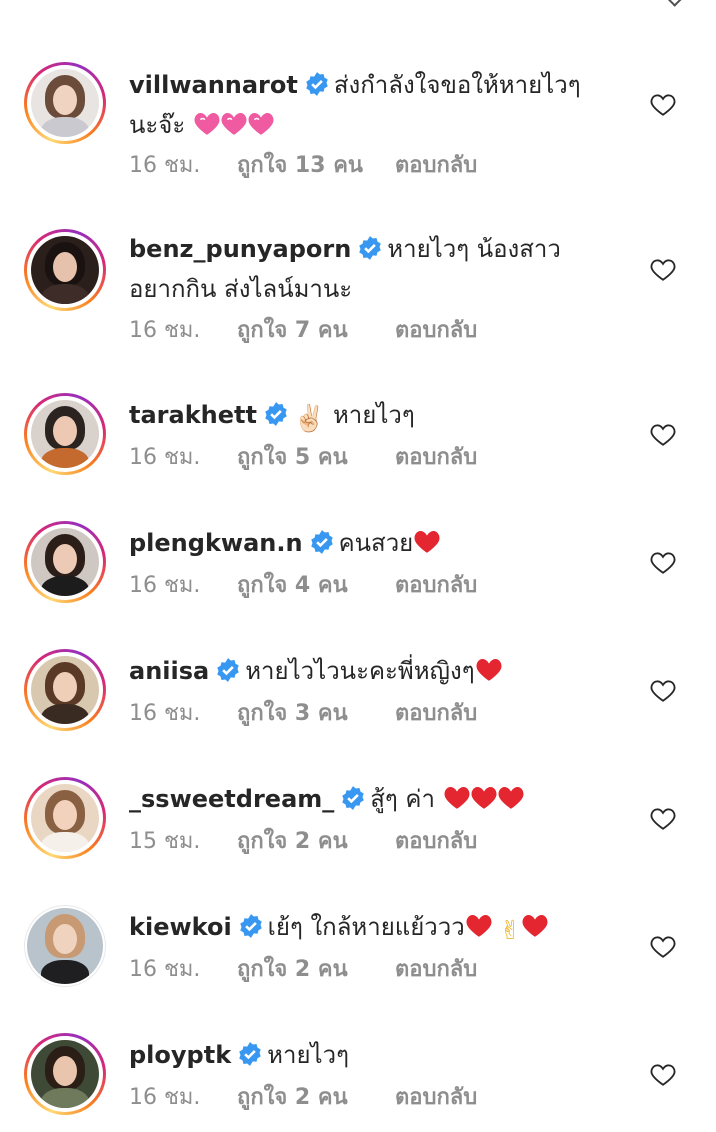 This screenshot has width=716, height=1132. I want to click on username: ployptk, so click(180, 1055).